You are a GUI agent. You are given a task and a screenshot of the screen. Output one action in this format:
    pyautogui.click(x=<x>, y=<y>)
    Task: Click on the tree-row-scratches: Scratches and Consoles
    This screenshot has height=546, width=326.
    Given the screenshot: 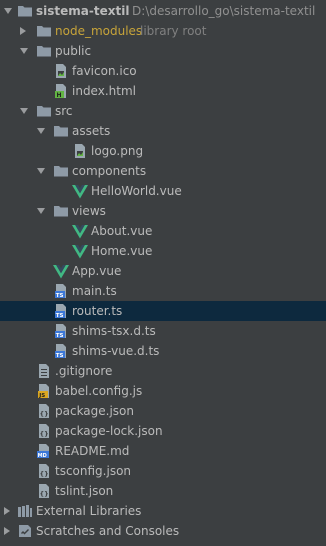 What is the action you would take?
    pyautogui.click(x=163, y=531)
    